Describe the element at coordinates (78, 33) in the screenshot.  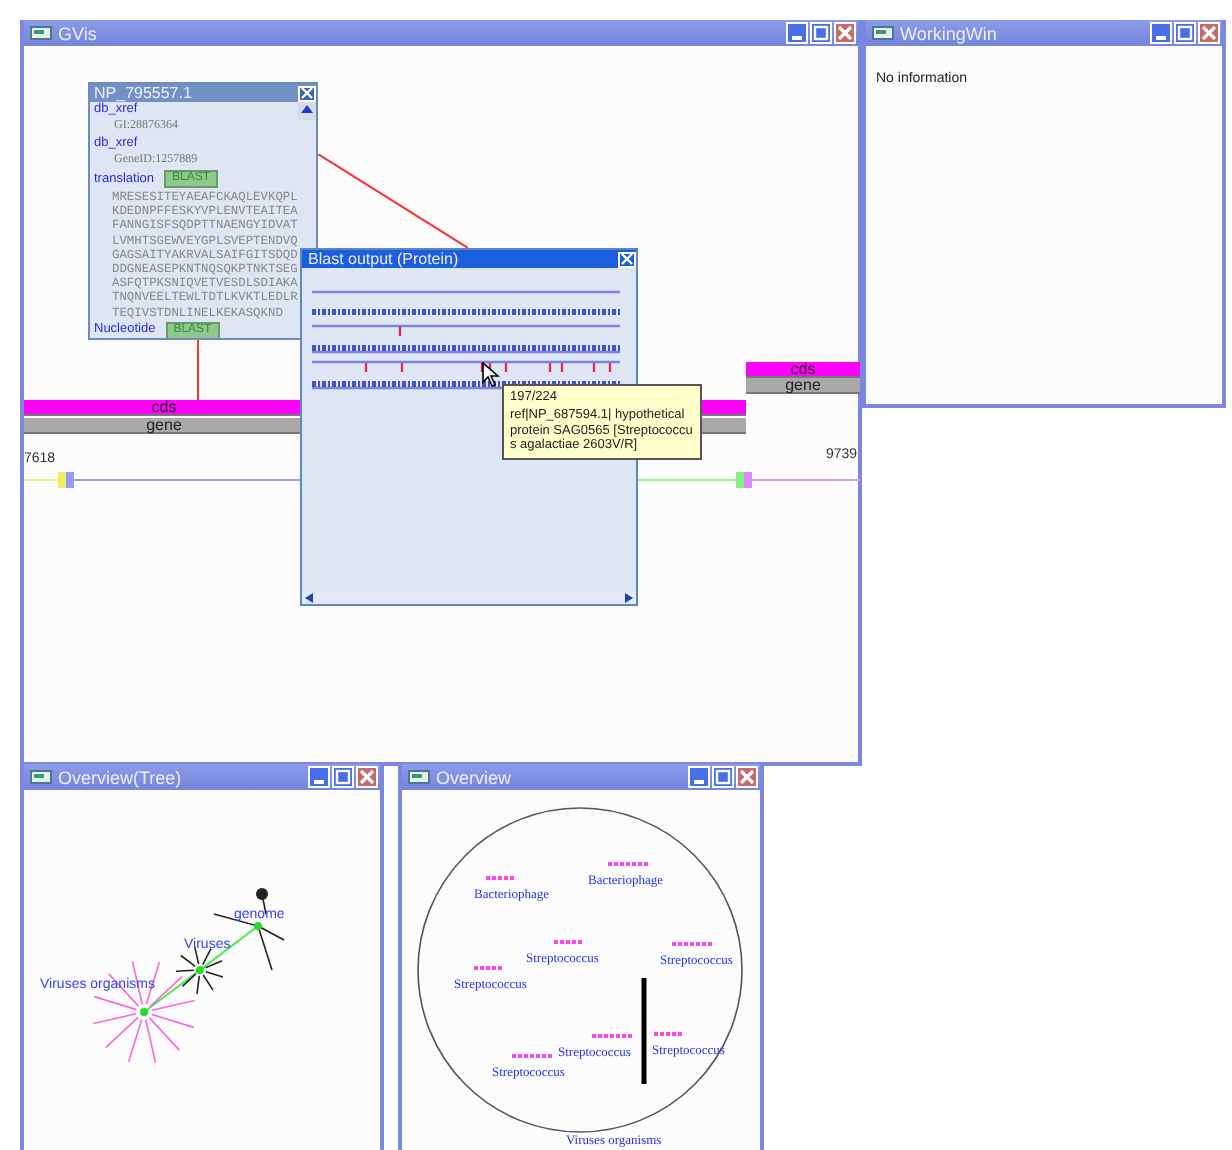
I see `window-title: GVis` at that location.